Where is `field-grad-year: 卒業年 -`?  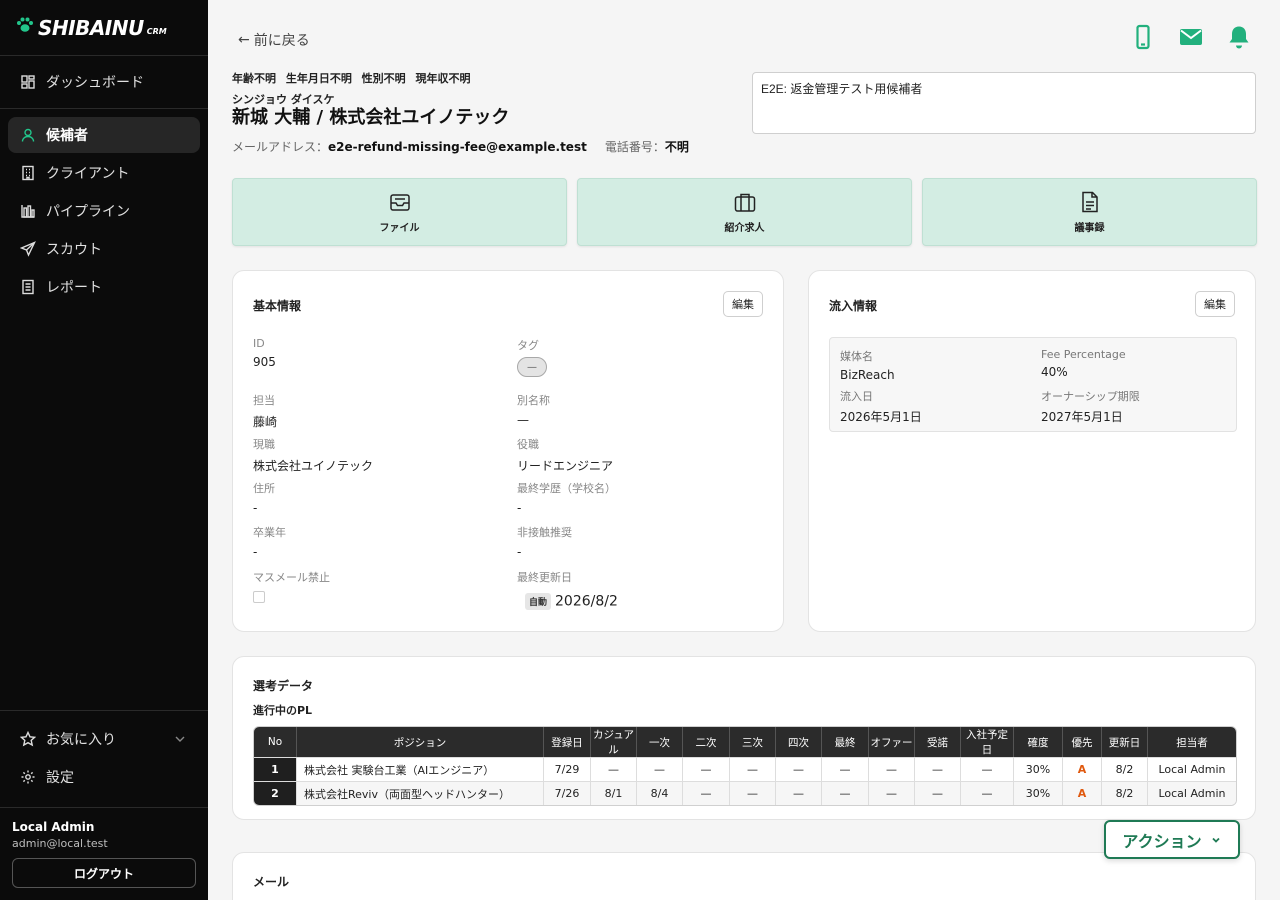
field-grad-year: 卒業年 - is located at coordinates (269, 541).